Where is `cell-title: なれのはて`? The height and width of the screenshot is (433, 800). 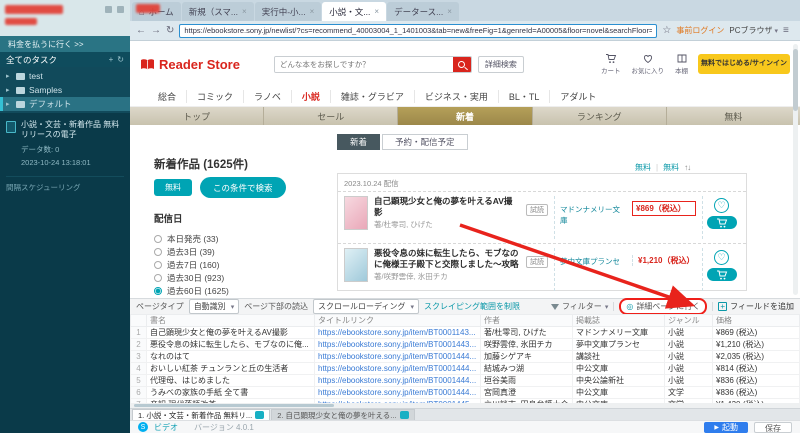
cell-title: なれのはて is located at coordinates (230, 356).